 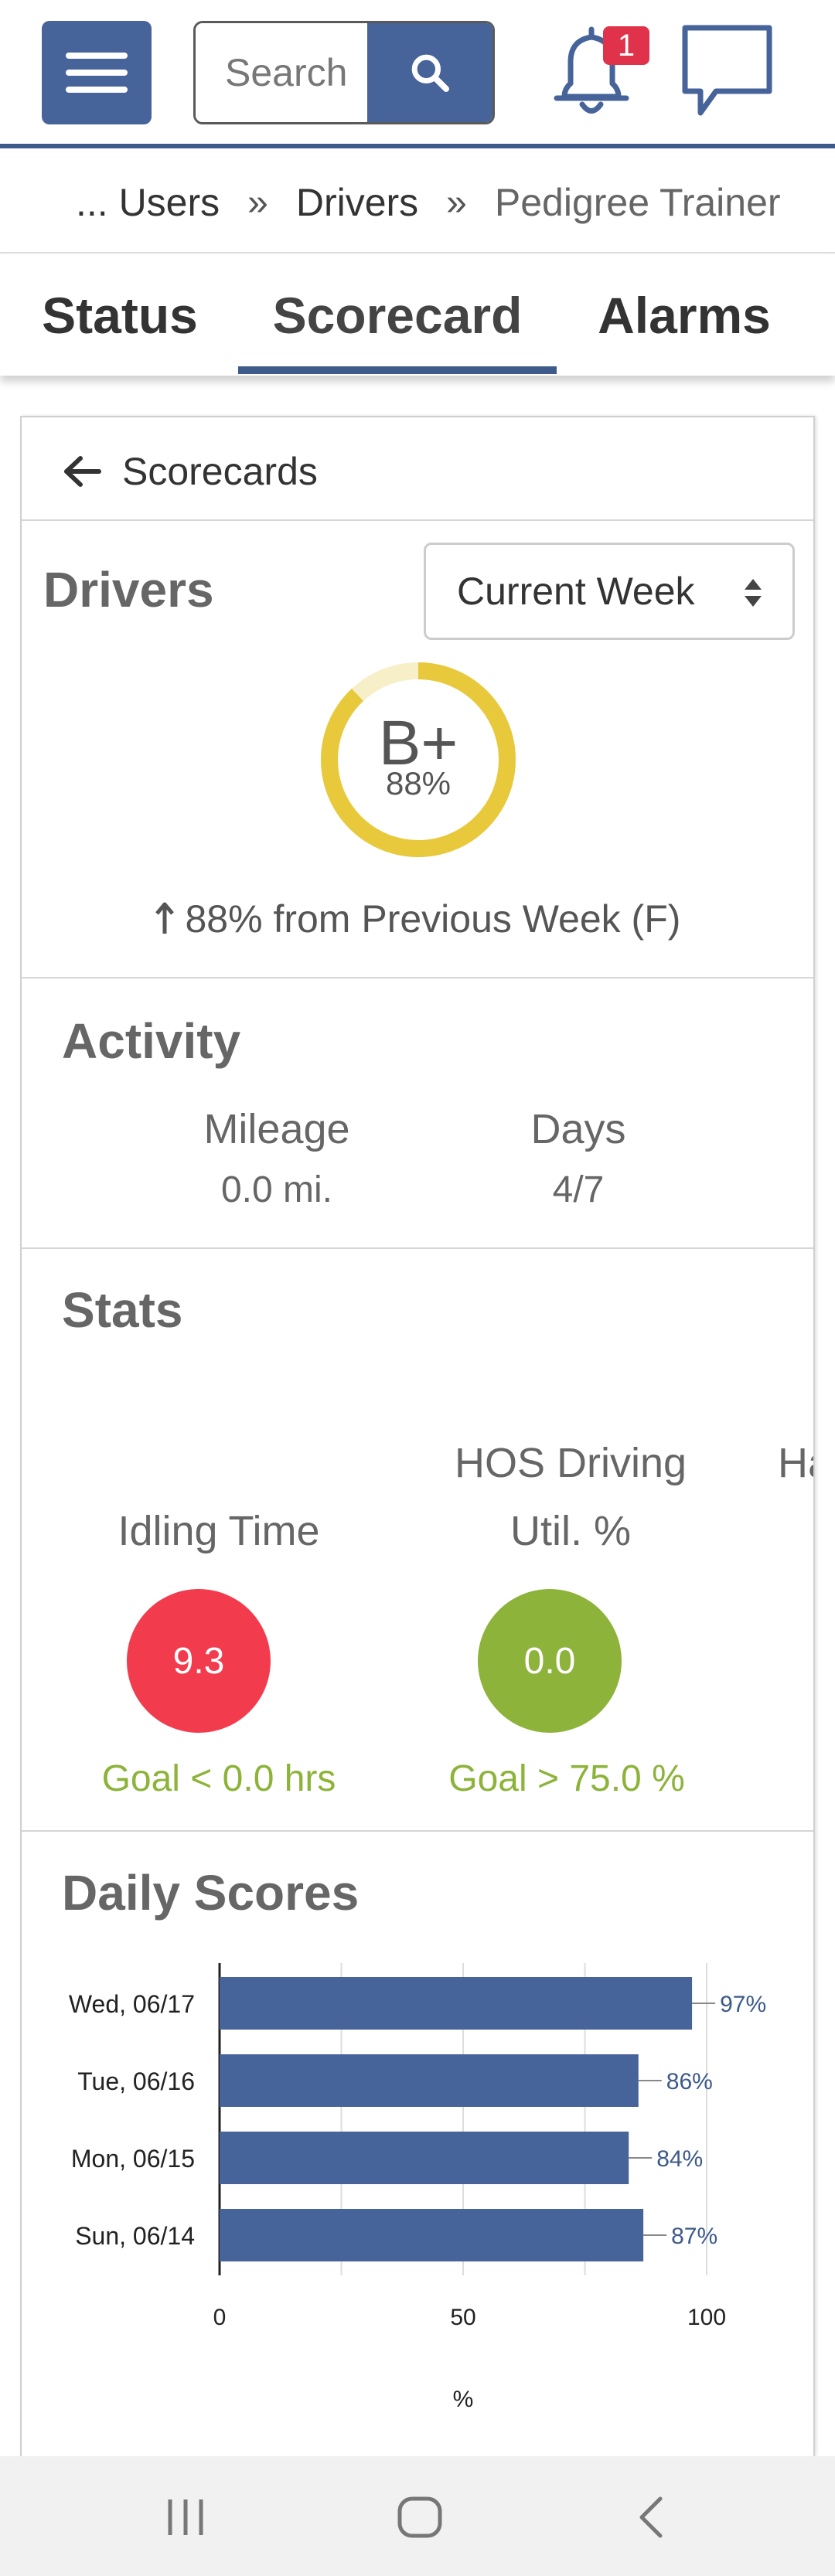 I want to click on hos-driving-value: 0.0, so click(x=549, y=1661).